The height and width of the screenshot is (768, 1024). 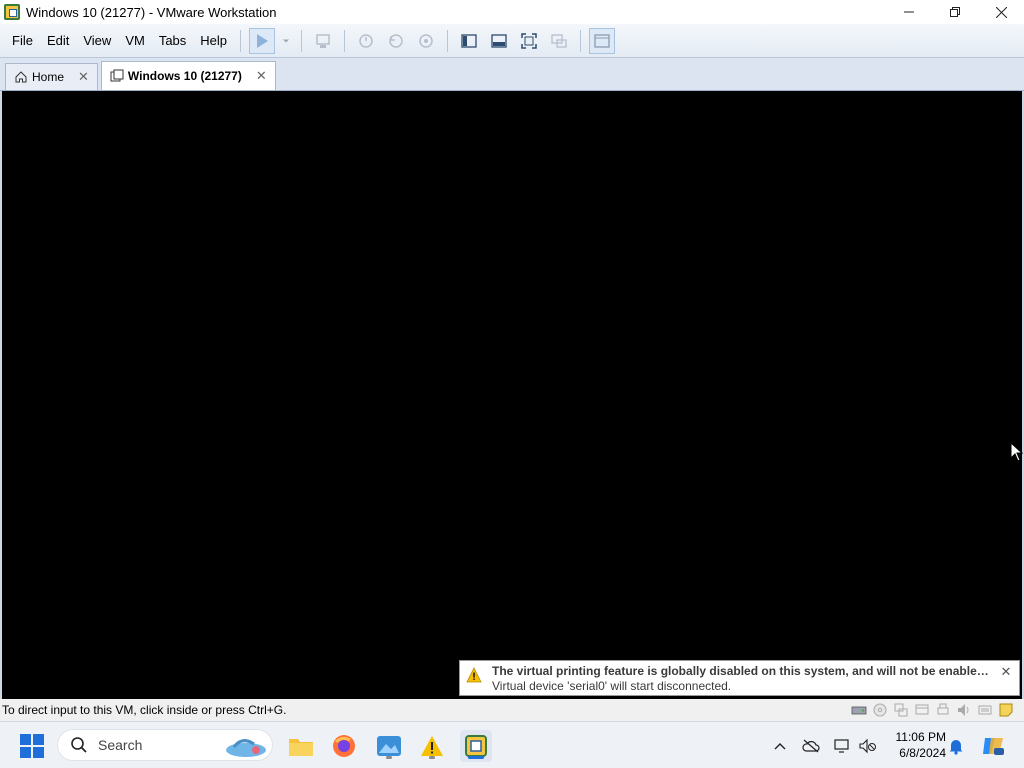 I want to click on menu-file: File, so click(x=22, y=41).